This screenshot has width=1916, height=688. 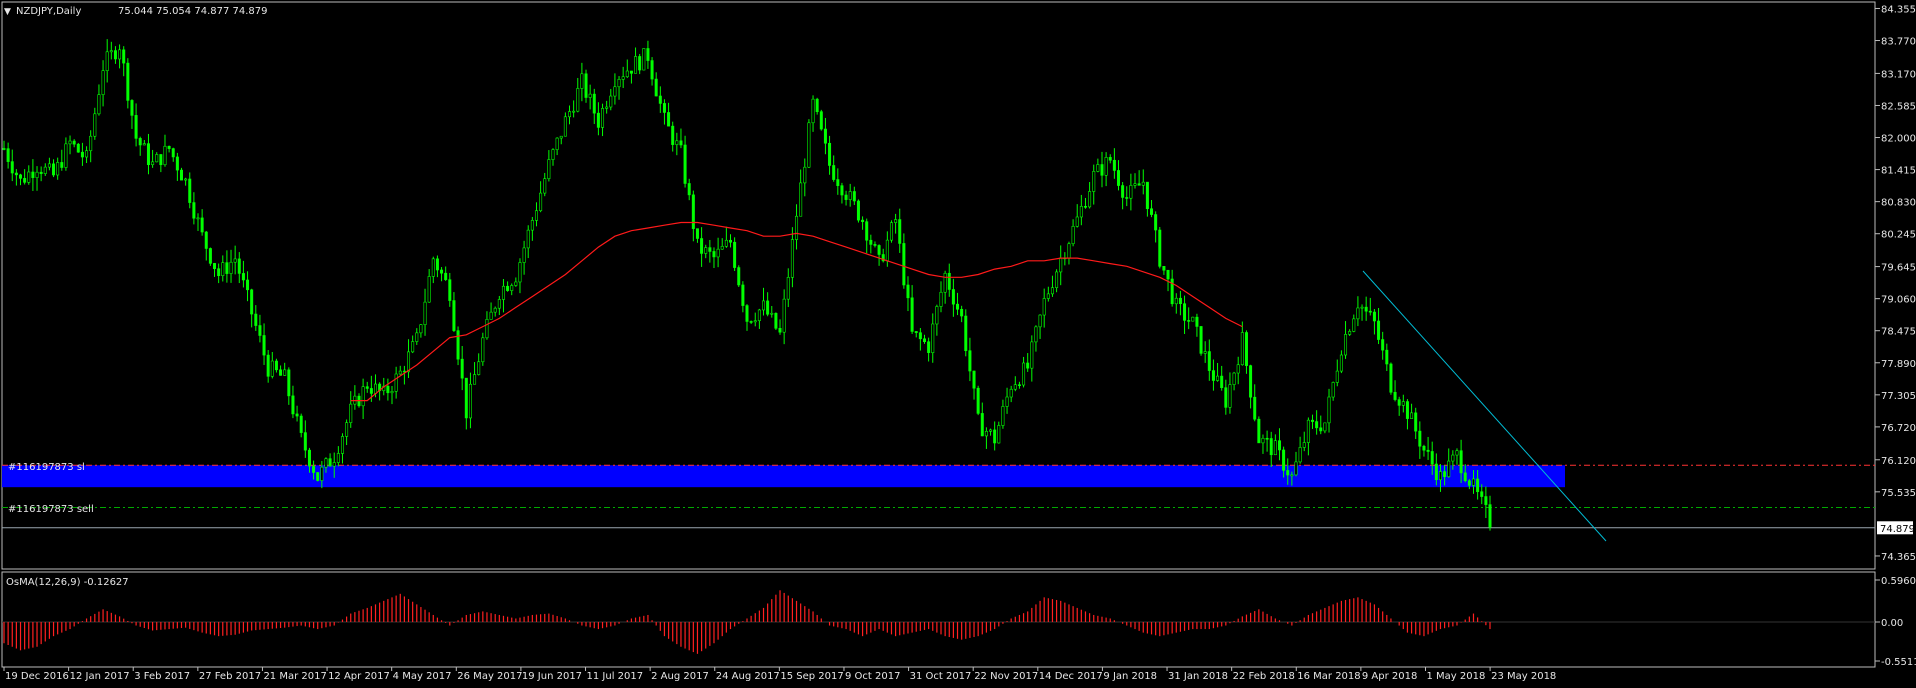 What do you see at coordinates (1071, 676) in the screenshot?
I see `time-axis-tick: 14 Dec 2017` at bounding box center [1071, 676].